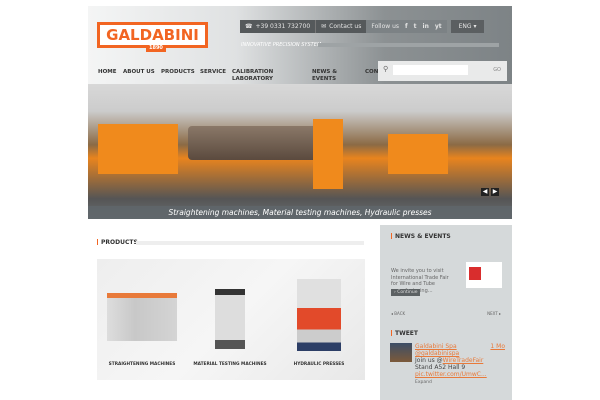 This screenshot has width=600, height=400. Describe the element at coordinates (484, 275) in the screenshot. I see `news-thumbnail` at that location.